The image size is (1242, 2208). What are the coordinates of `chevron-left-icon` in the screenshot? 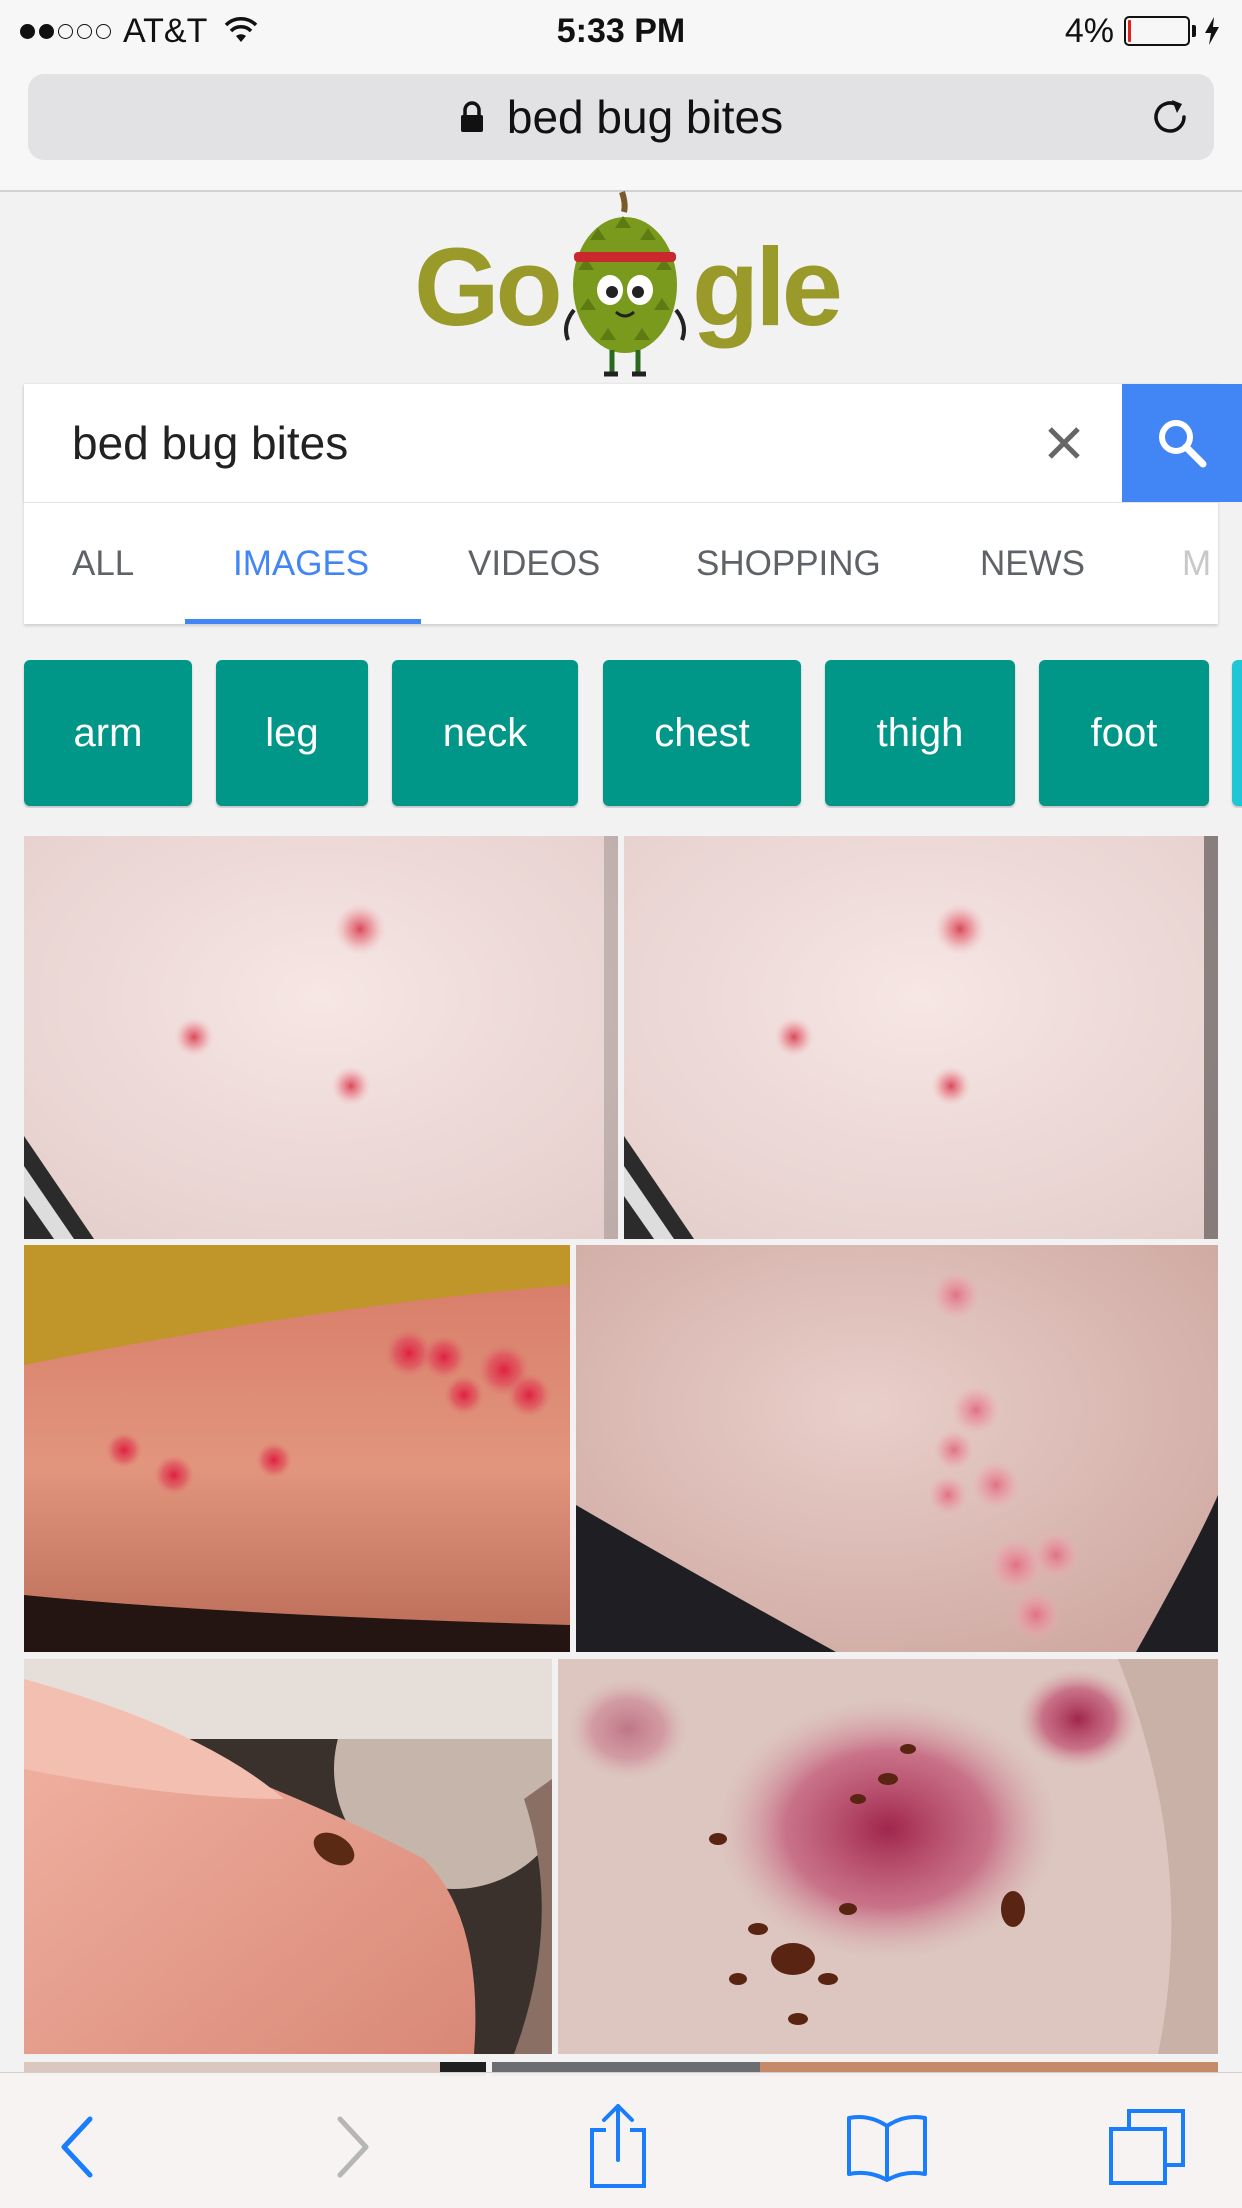 It's located at (77, 2147).